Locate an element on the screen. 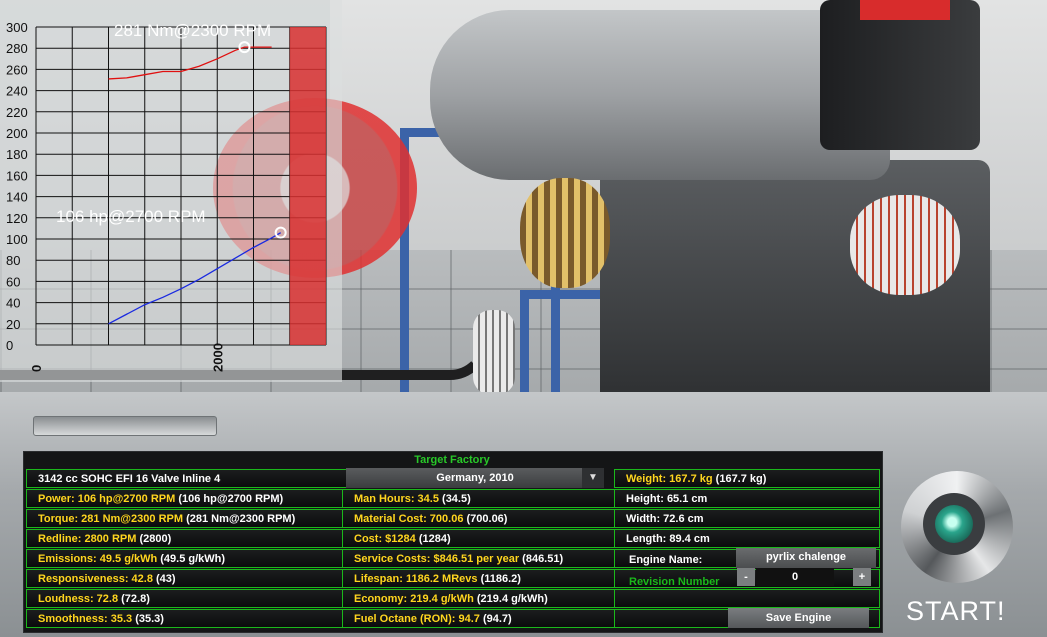 This screenshot has width=1047, height=637. spec-text: (2800) is located at coordinates (154, 539).